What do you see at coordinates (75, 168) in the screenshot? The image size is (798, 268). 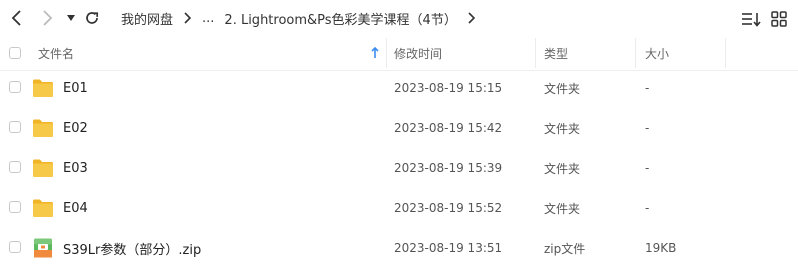 I see `file-name: E03` at bounding box center [75, 168].